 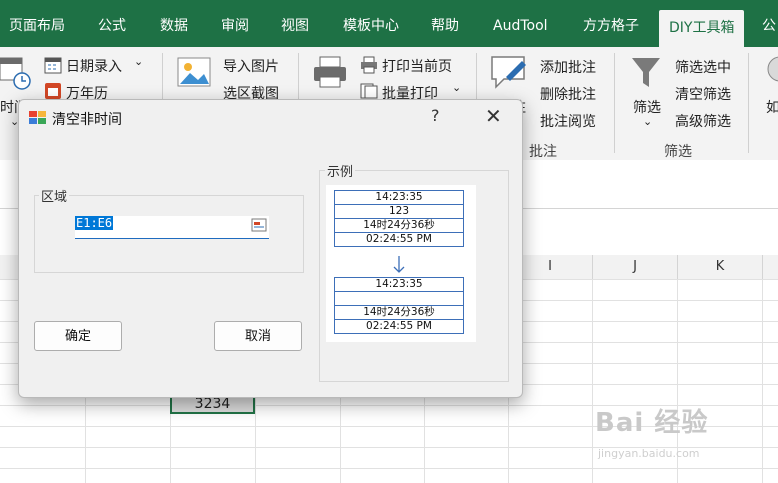 I want to click on tab-diy-toolbox: DIY工具箱, so click(x=702, y=28).